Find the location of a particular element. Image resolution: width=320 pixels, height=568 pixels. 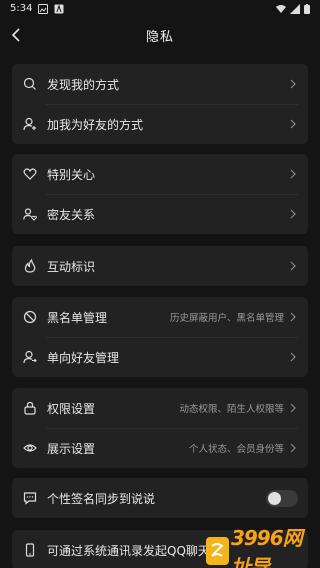

signature-sync-card: 个性签名同步到说说 is located at coordinates (160, 498).